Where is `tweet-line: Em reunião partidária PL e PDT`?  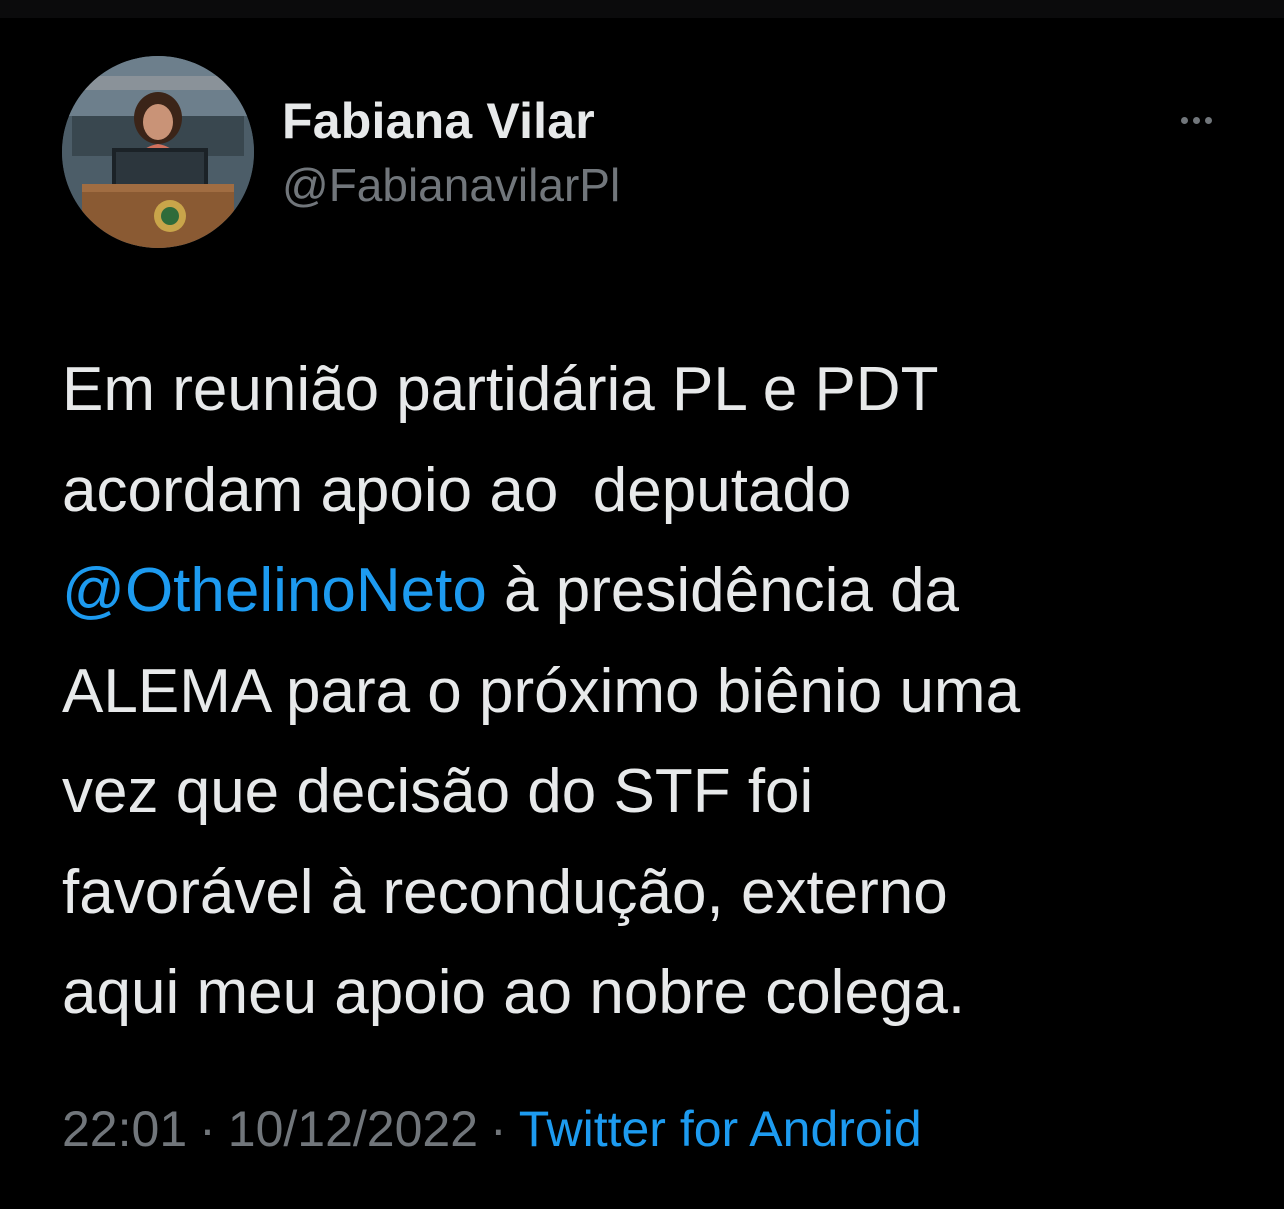
tweet-line: Em reunião partidária PL e PDT is located at coordinates (500, 389).